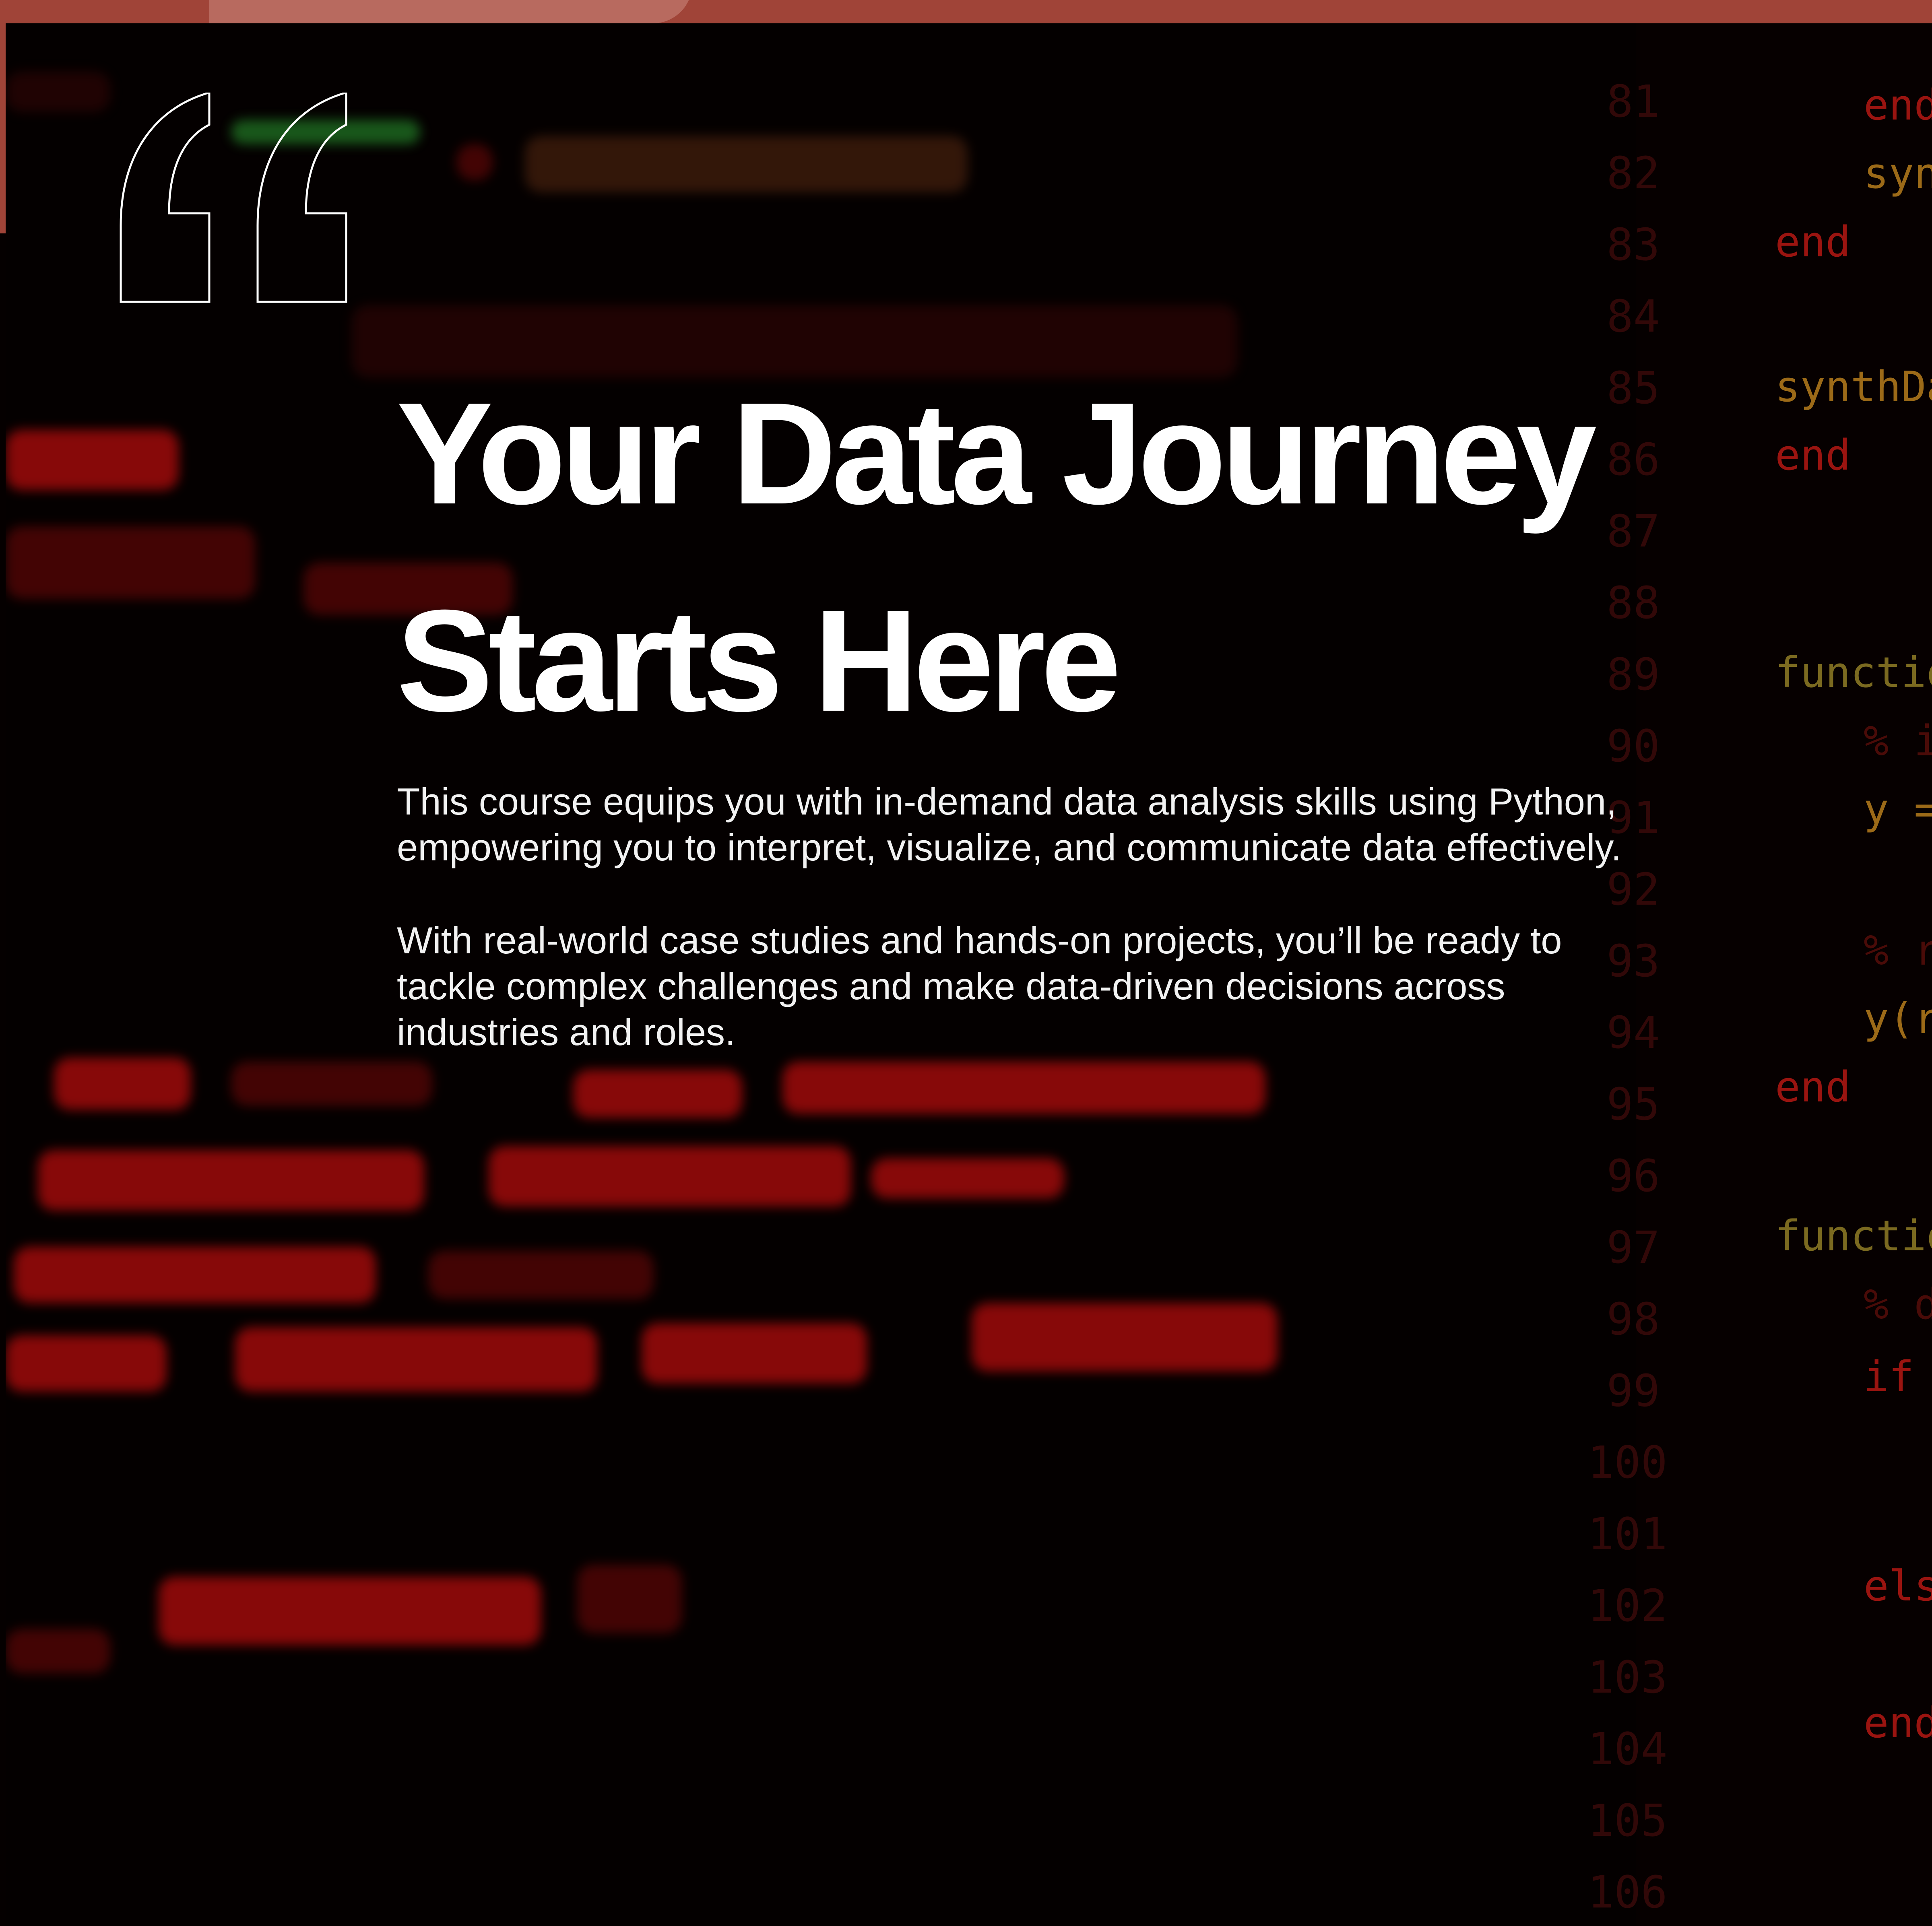 The image size is (1932, 1926). Describe the element at coordinates (1627, 1462) in the screenshot. I see `line-number: 100` at that location.